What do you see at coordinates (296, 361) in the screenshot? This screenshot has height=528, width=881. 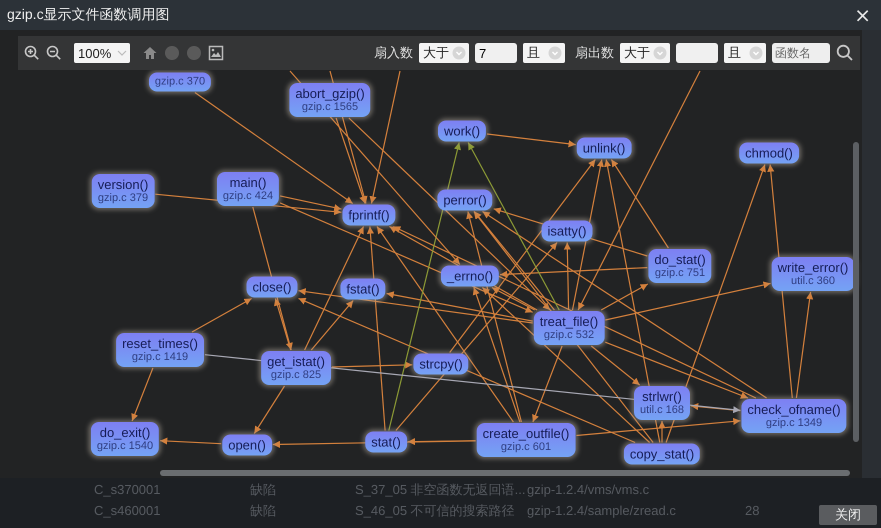 I see `function-name: get_istat()` at bounding box center [296, 361].